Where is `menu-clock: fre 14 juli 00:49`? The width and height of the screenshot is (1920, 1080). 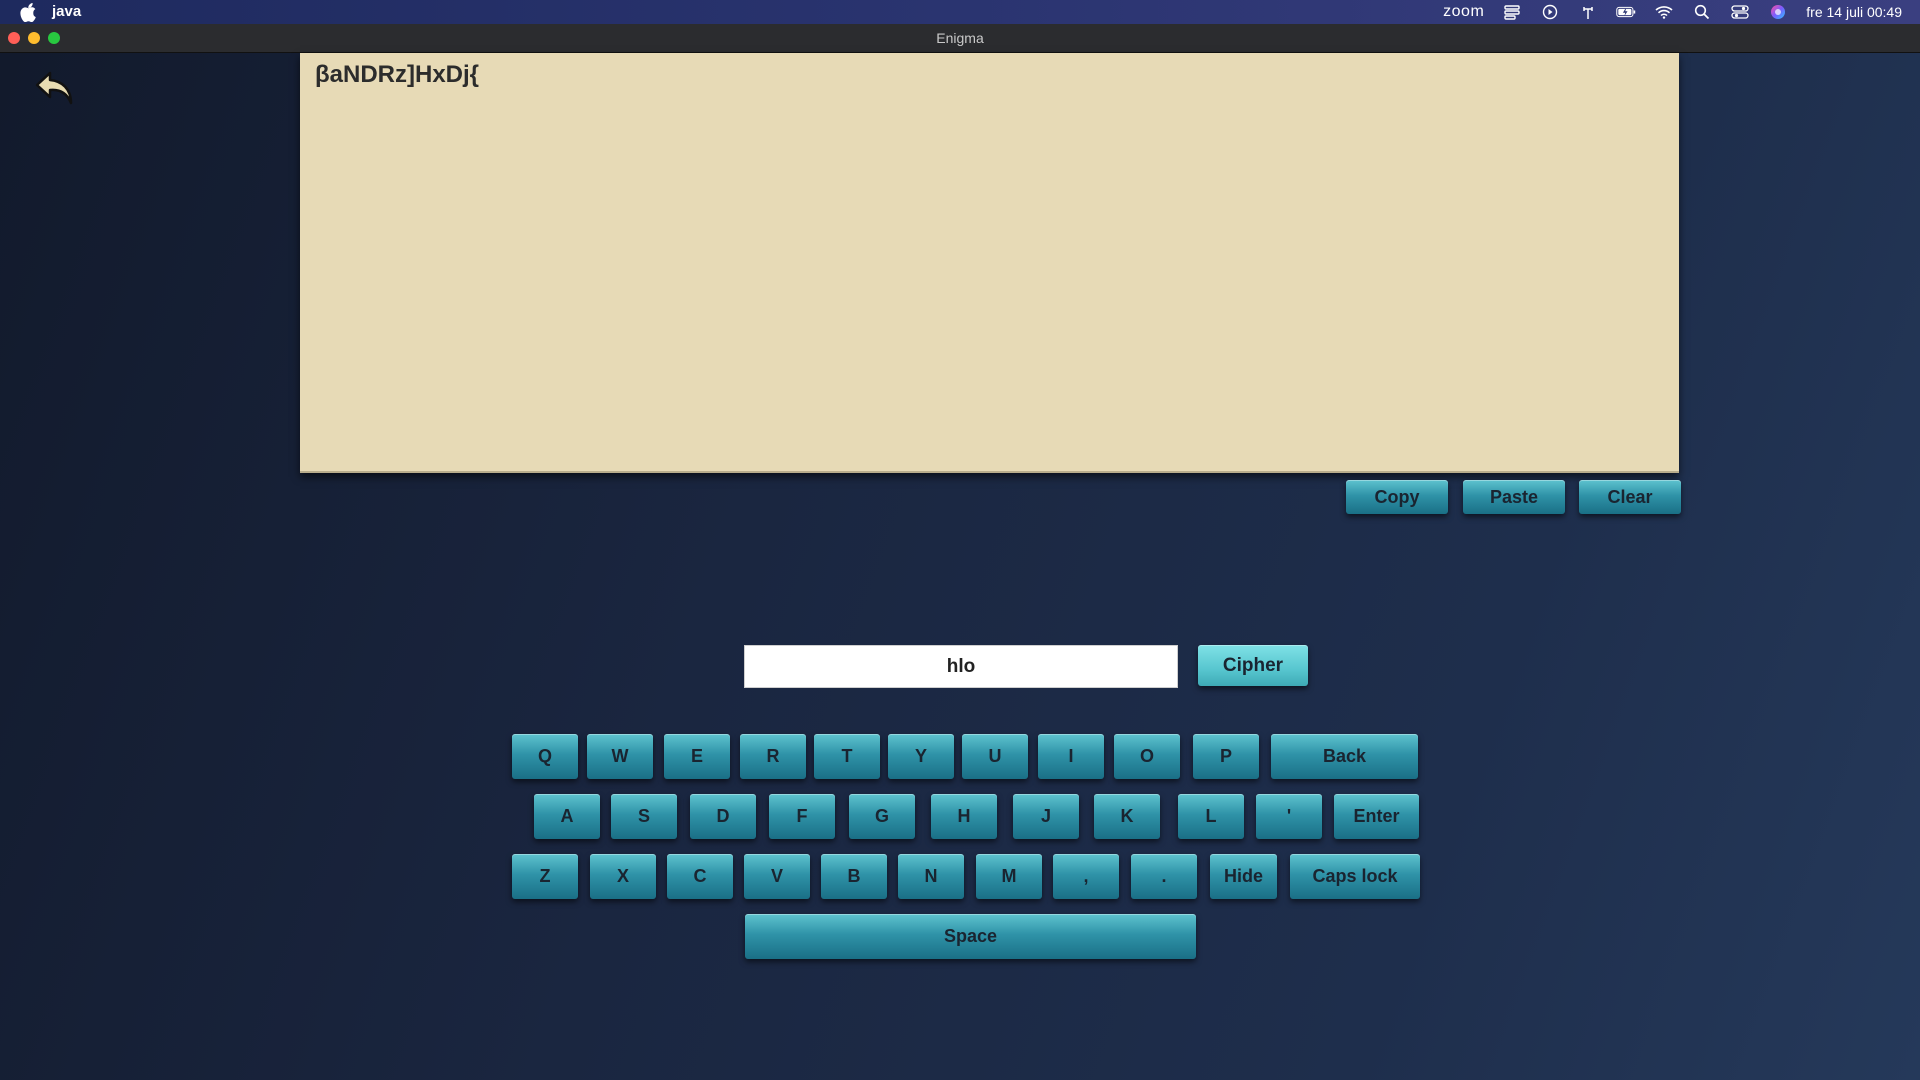 menu-clock: fre 14 juli 00:49 is located at coordinates (1854, 12).